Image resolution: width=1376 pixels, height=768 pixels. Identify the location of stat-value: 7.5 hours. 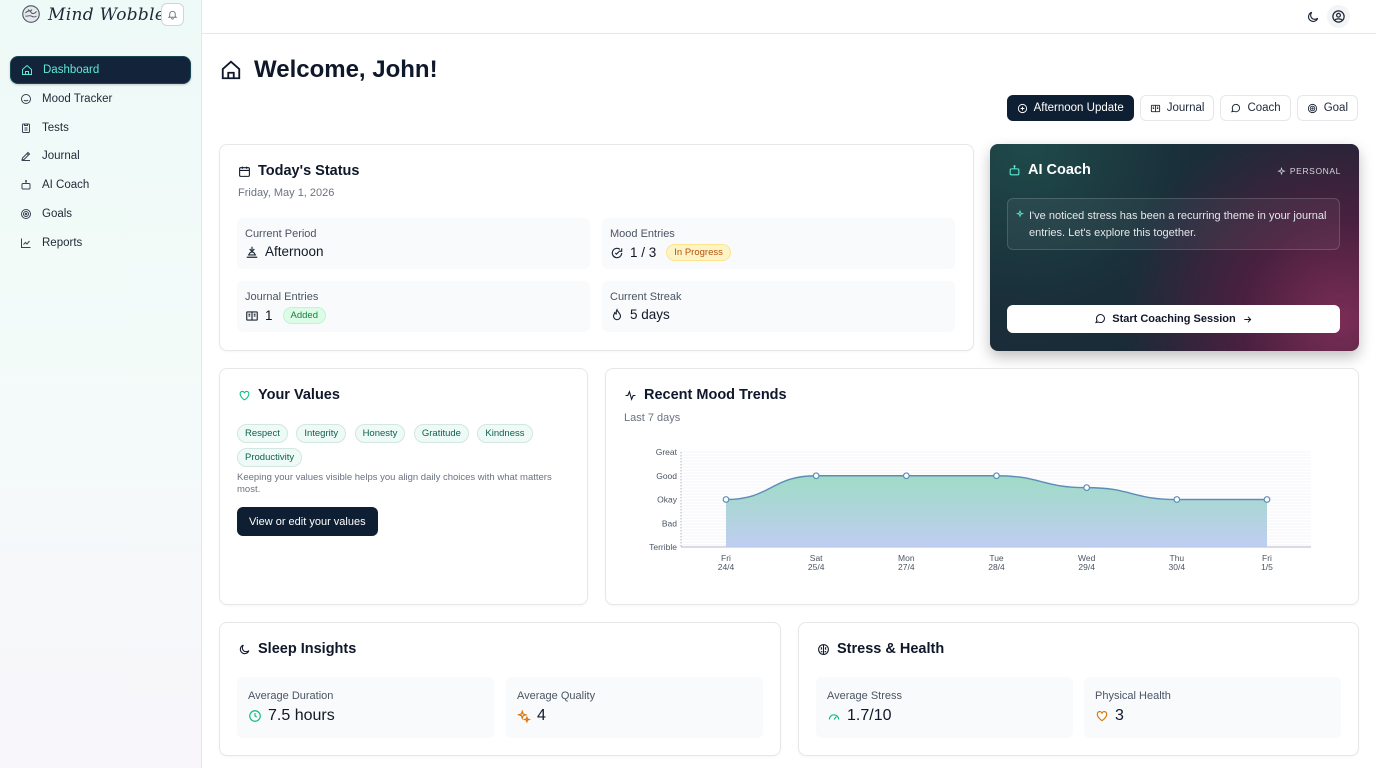
(291, 716).